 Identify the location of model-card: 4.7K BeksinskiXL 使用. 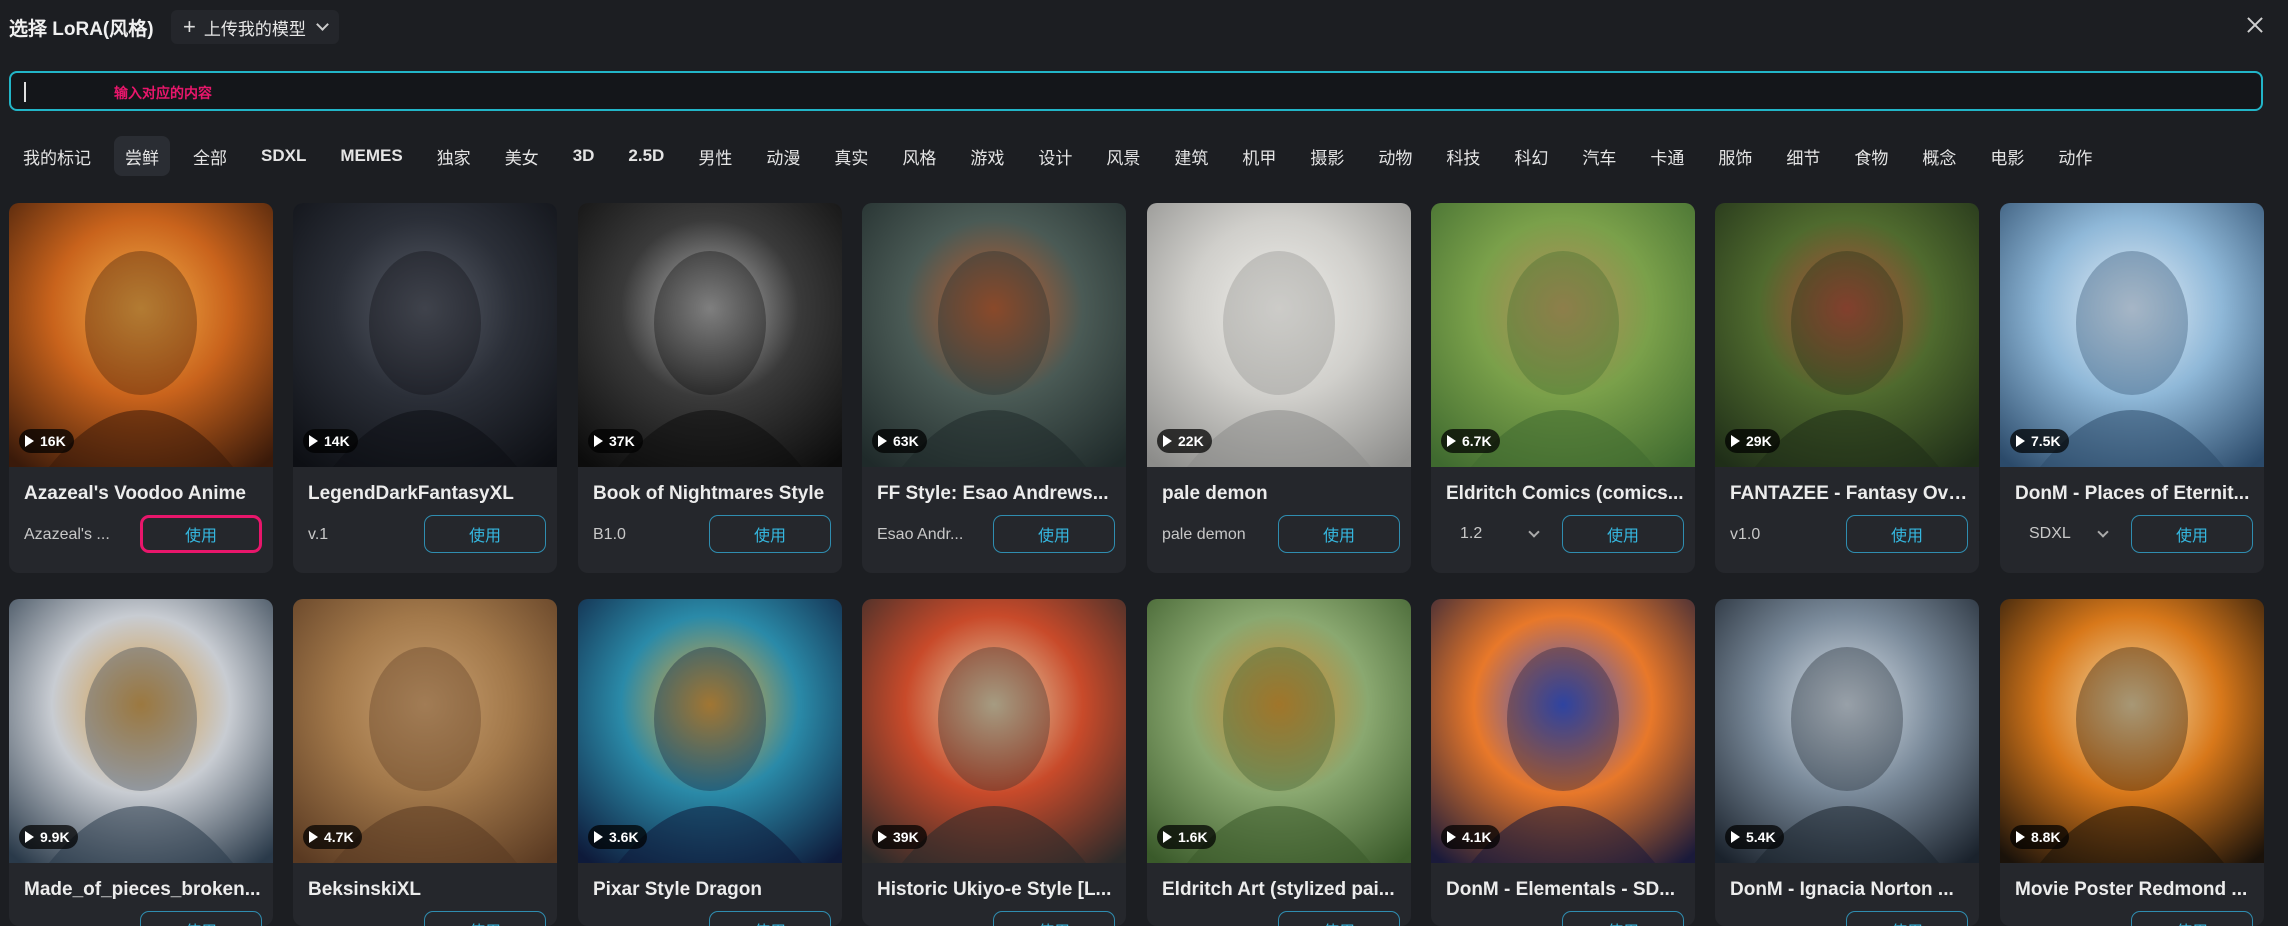
(425, 762).